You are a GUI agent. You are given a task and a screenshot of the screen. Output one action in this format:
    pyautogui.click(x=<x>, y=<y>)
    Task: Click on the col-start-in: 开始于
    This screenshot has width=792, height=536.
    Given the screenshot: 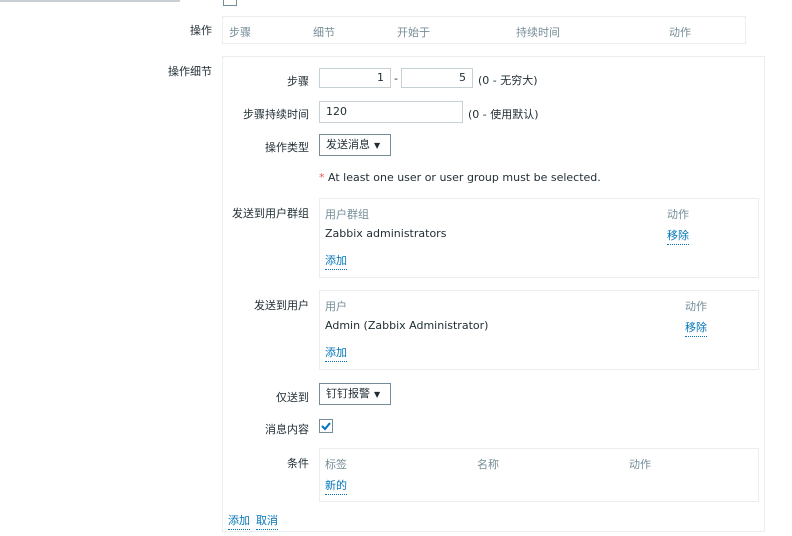 What is the action you would take?
    pyautogui.click(x=413, y=32)
    